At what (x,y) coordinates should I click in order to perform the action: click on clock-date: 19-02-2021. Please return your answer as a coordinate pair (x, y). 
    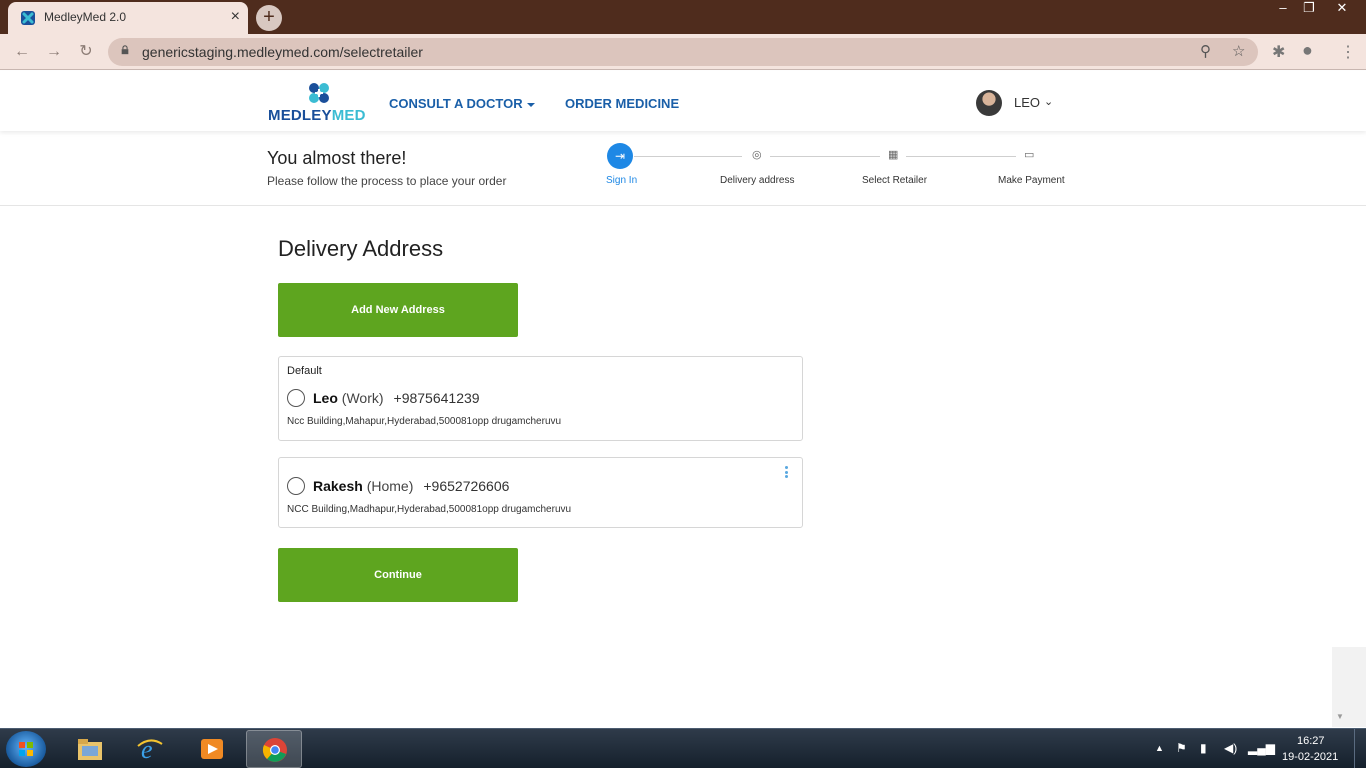
    Looking at the image, I should click on (1310, 757).